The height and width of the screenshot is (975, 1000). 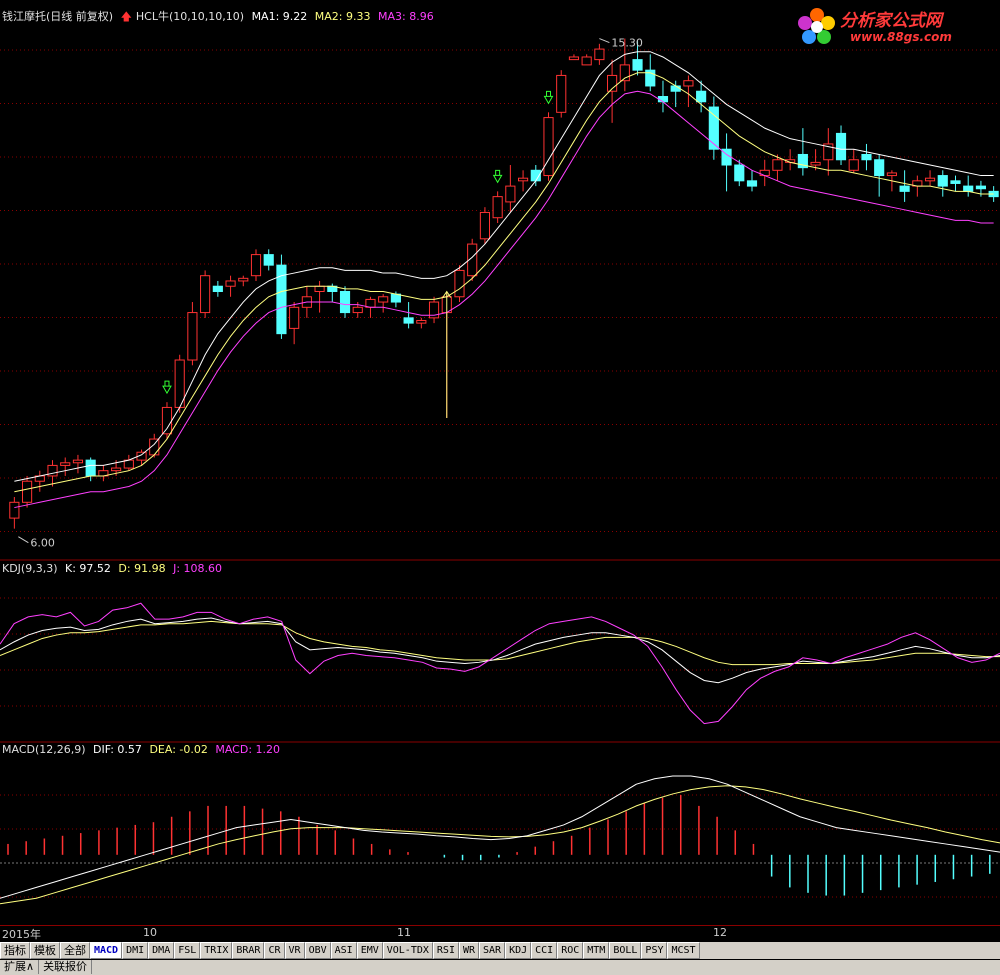 I want to click on tab-kdj: KDJ, so click(x=518, y=950).